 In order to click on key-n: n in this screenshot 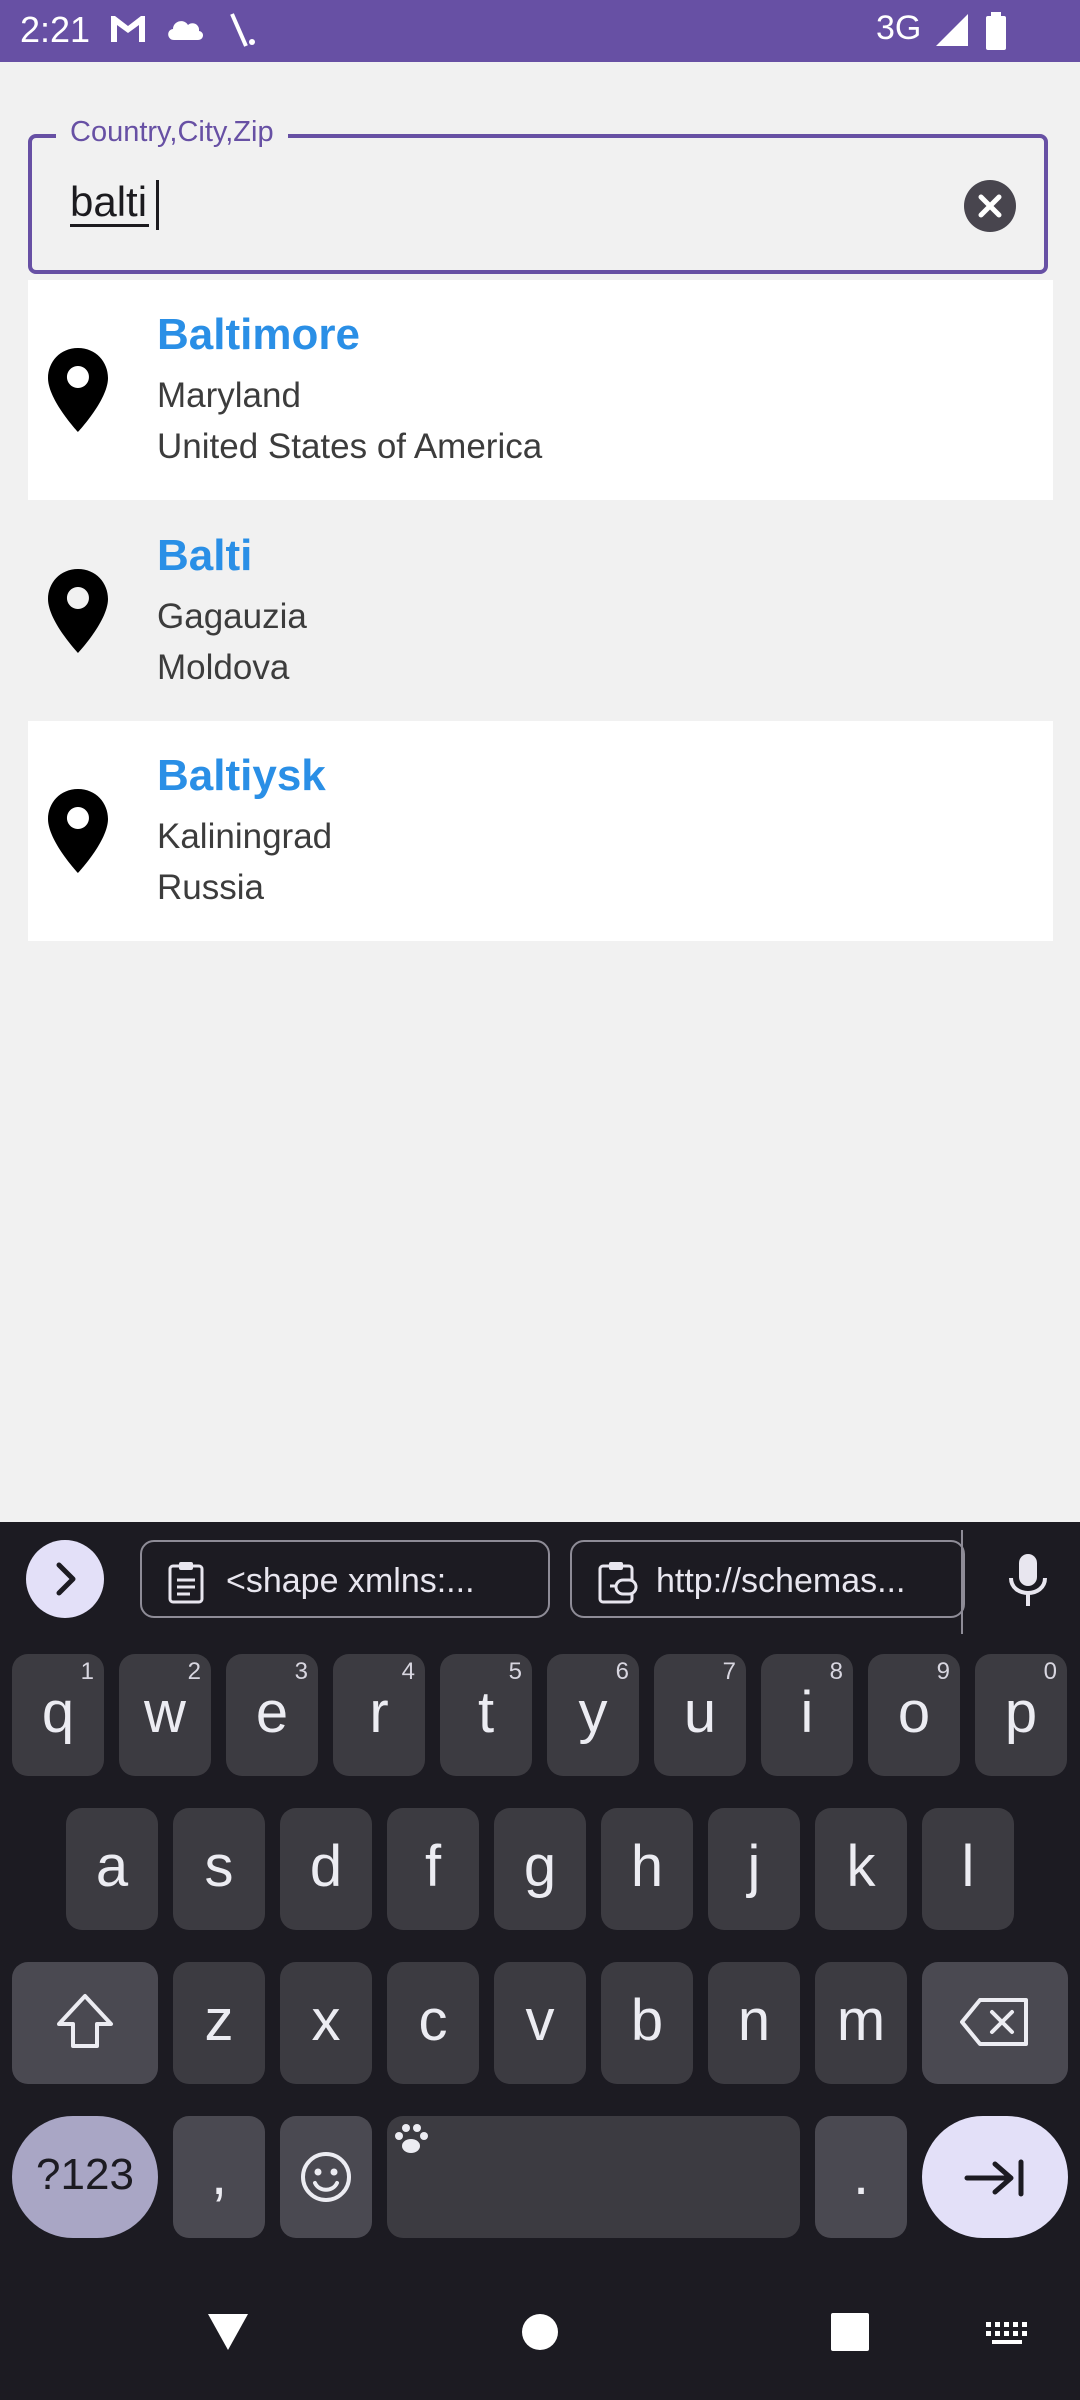, I will do `click(754, 2023)`.